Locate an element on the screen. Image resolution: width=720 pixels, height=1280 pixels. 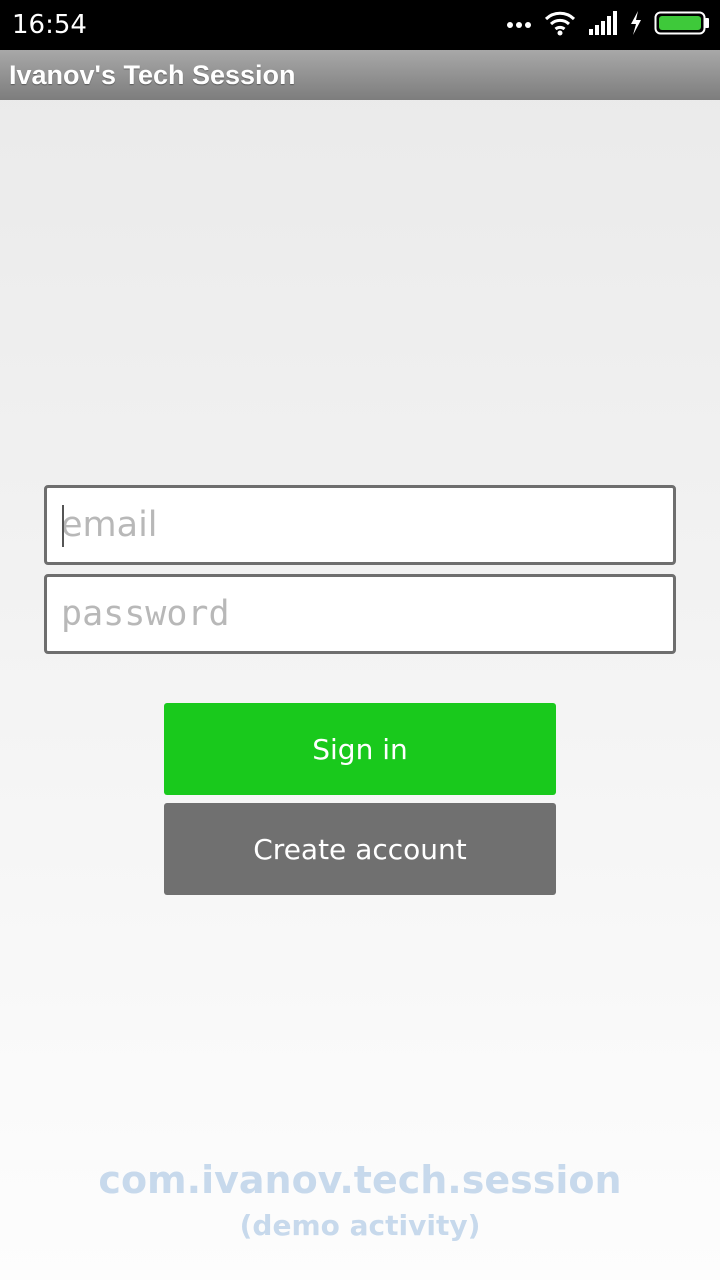
package-name-label: com.ivanov.tech.session is located at coordinates (360, 1180).